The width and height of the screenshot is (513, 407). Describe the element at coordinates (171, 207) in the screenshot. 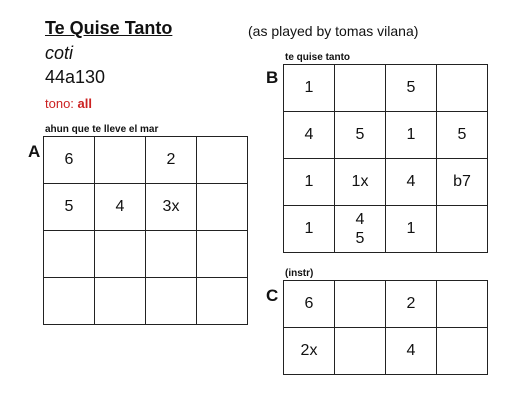

I see `grid-cell: 3x` at that location.